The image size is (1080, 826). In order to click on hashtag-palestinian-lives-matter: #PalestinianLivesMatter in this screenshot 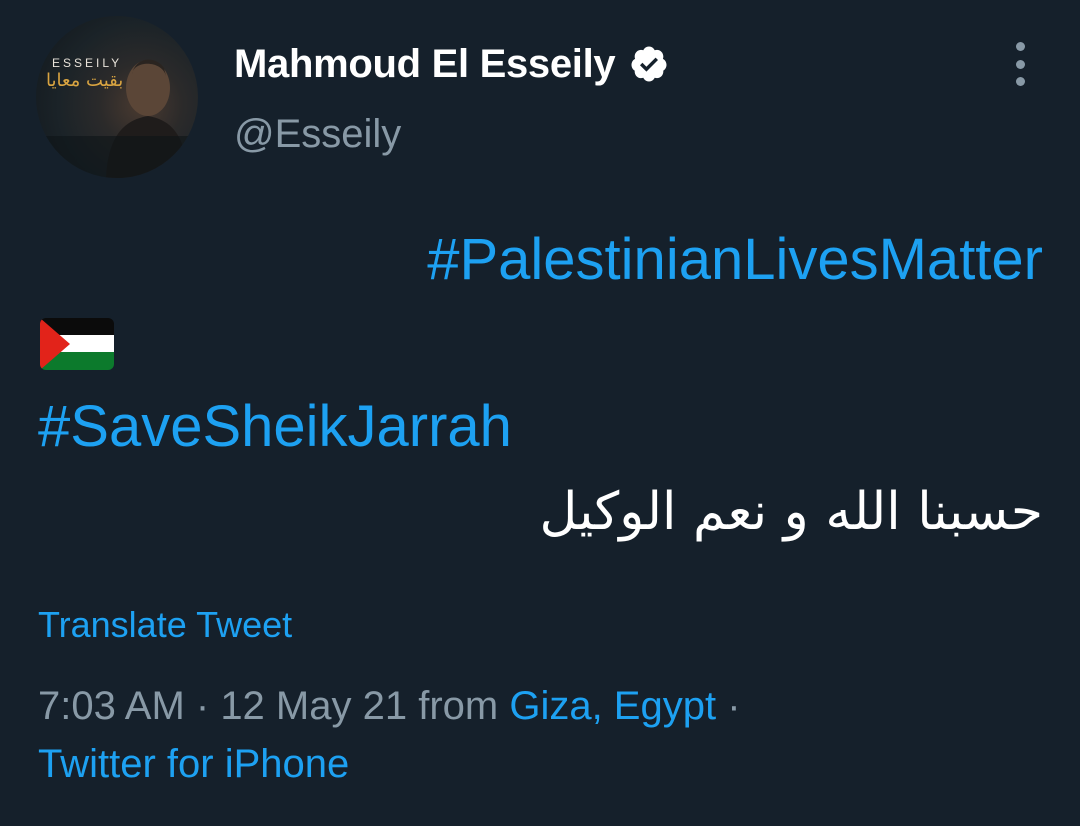, I will do `click(735, 259)`.